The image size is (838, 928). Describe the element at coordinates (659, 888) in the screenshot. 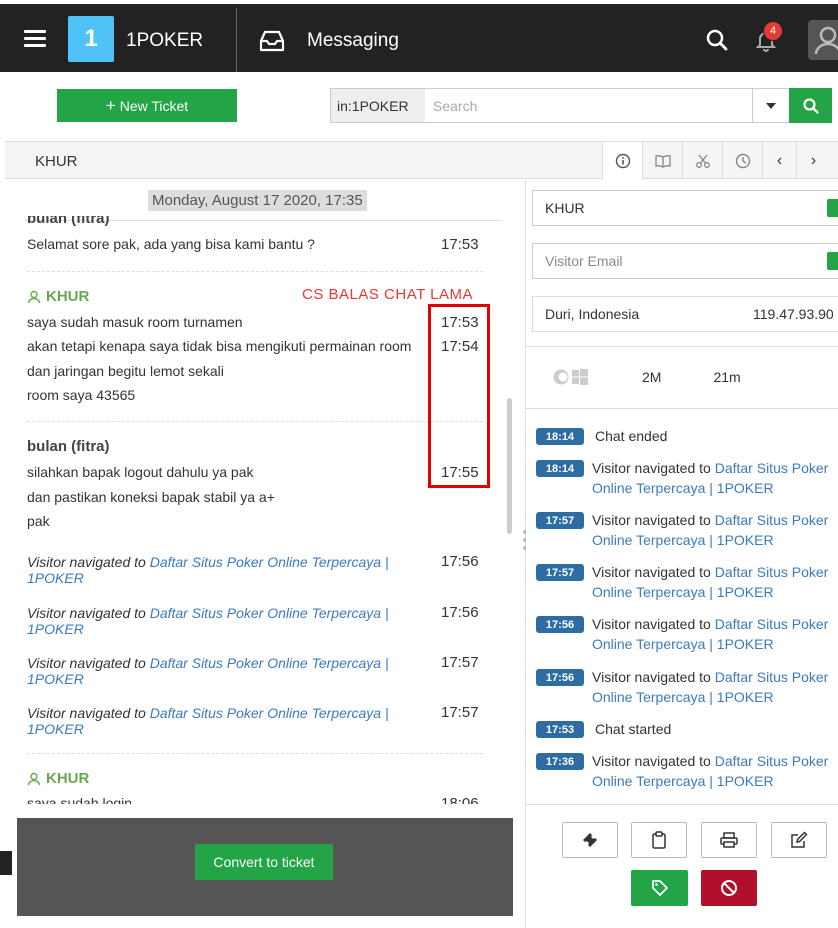

I see `tag-button` at that location.